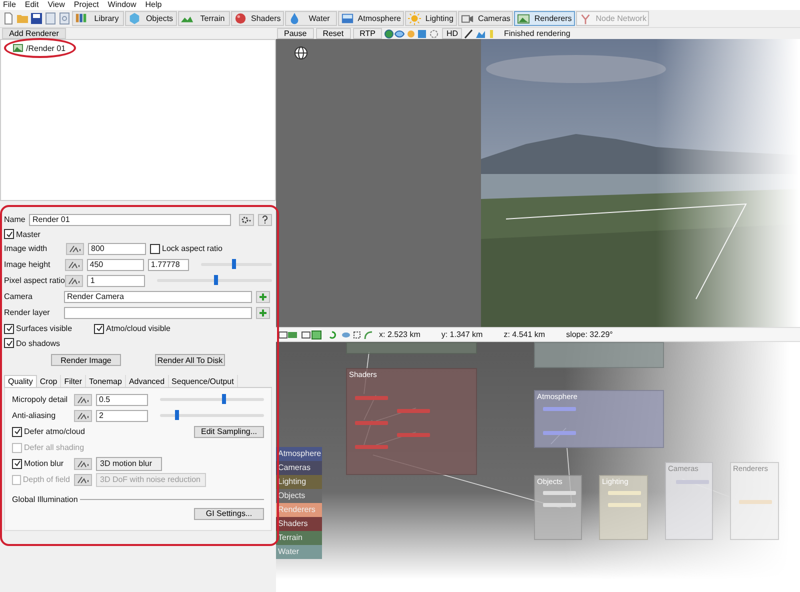 This screenshot has height=592, width=800. I want to click on books-icon, so click(81, 18).